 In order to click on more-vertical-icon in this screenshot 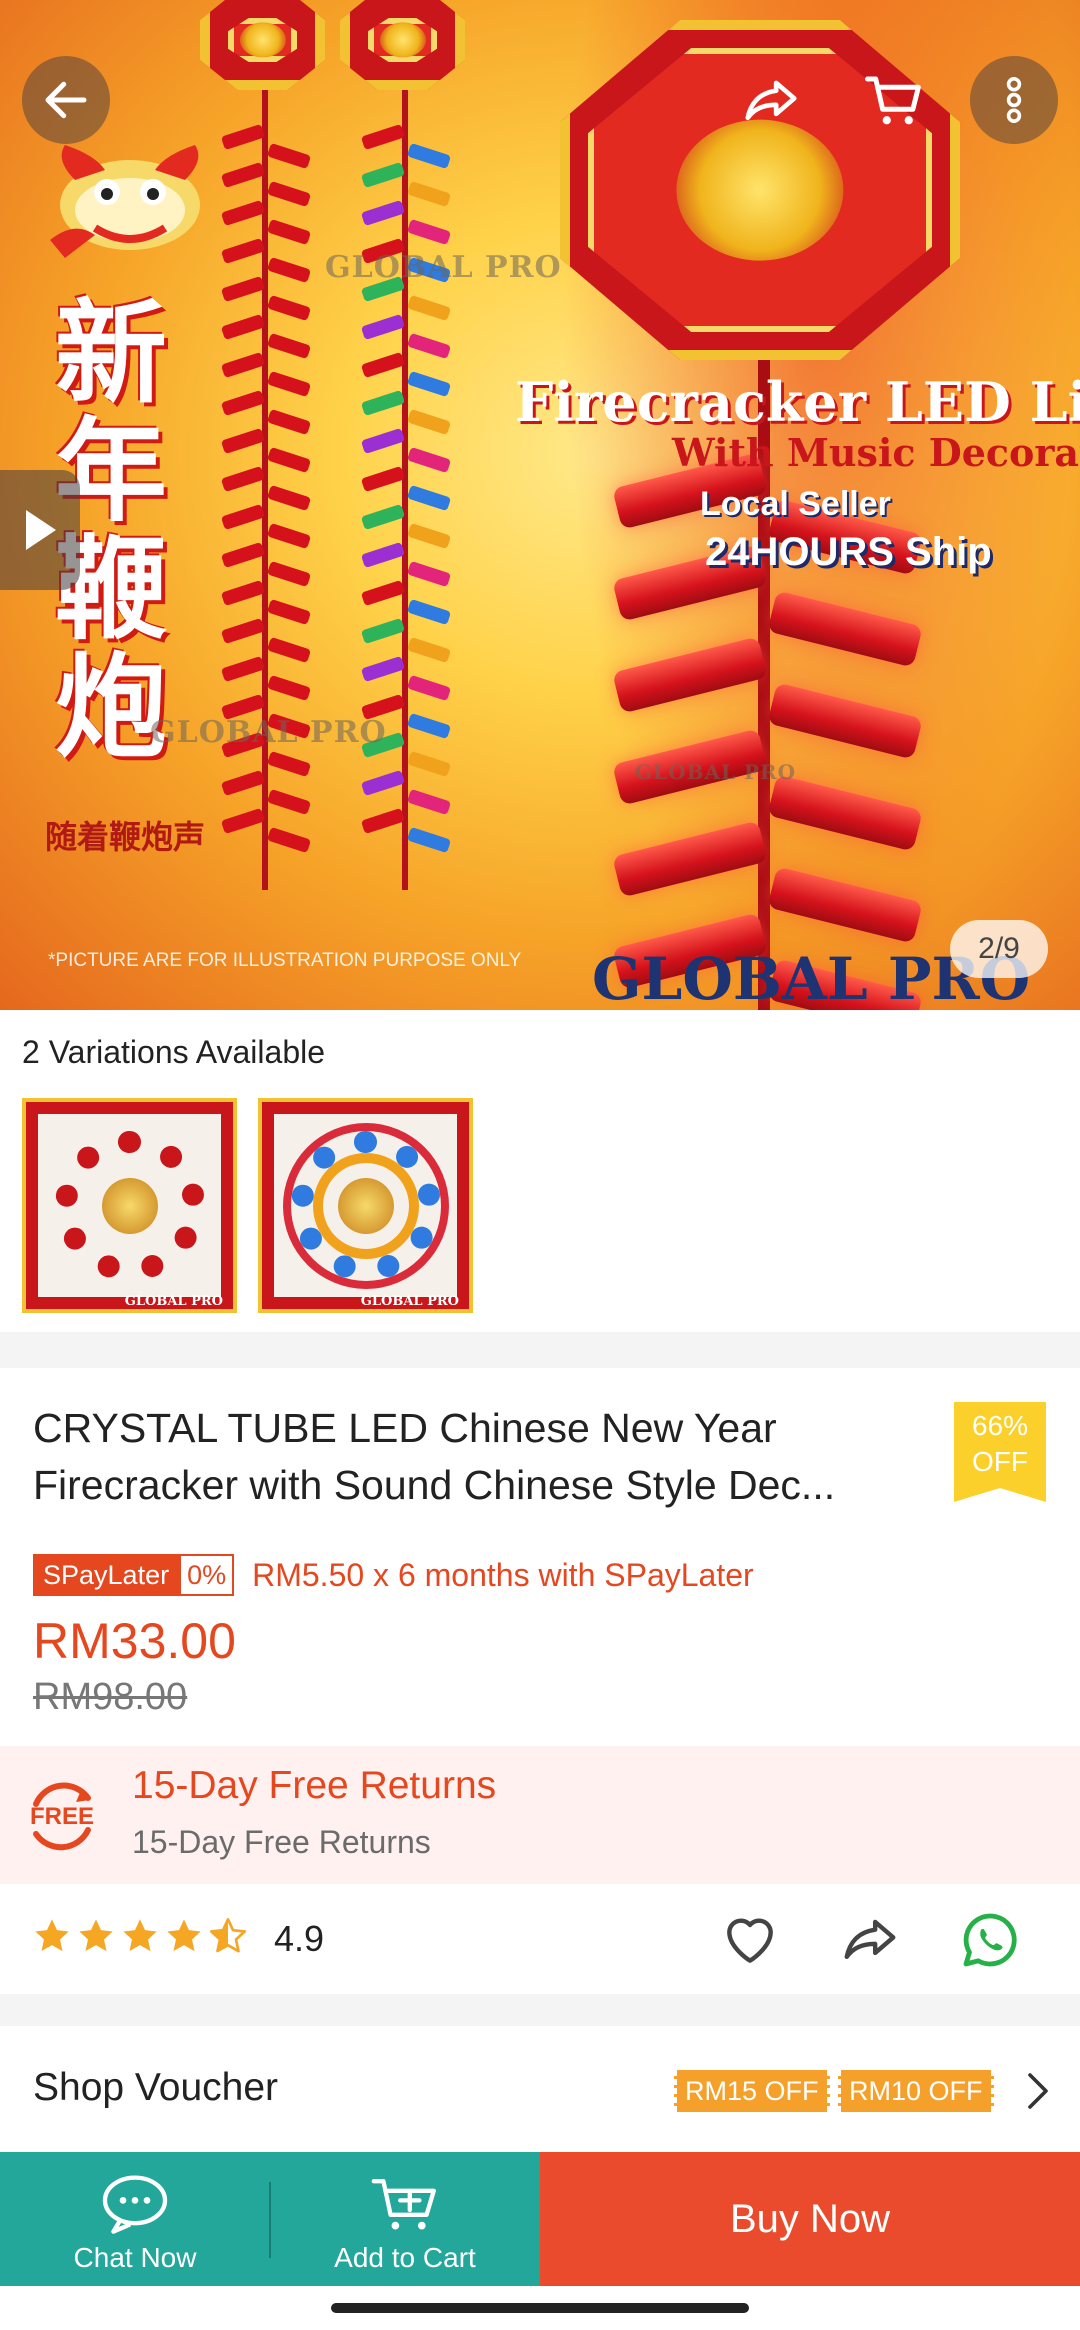, I will do `click(1014, 100)`.